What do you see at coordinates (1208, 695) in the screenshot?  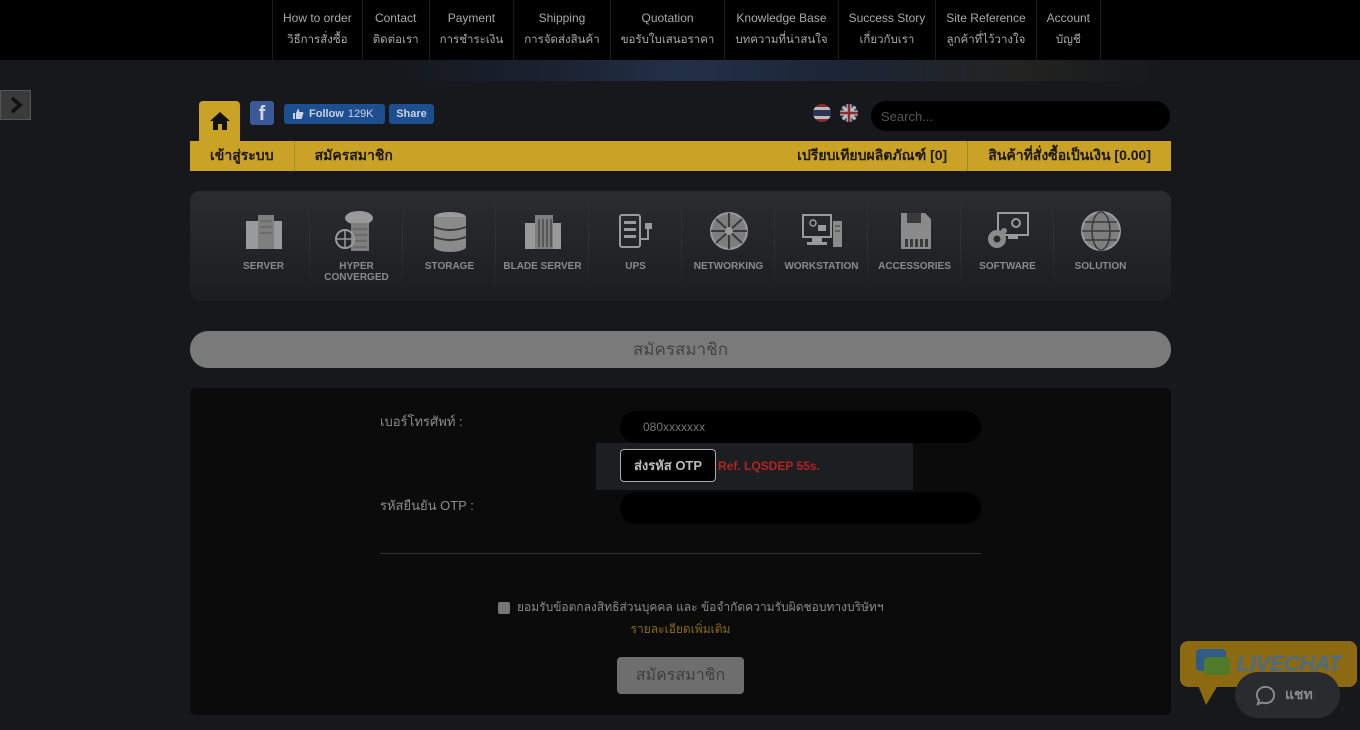 I see `livechat-bubble-tail` at bounding box center [1208, 695].